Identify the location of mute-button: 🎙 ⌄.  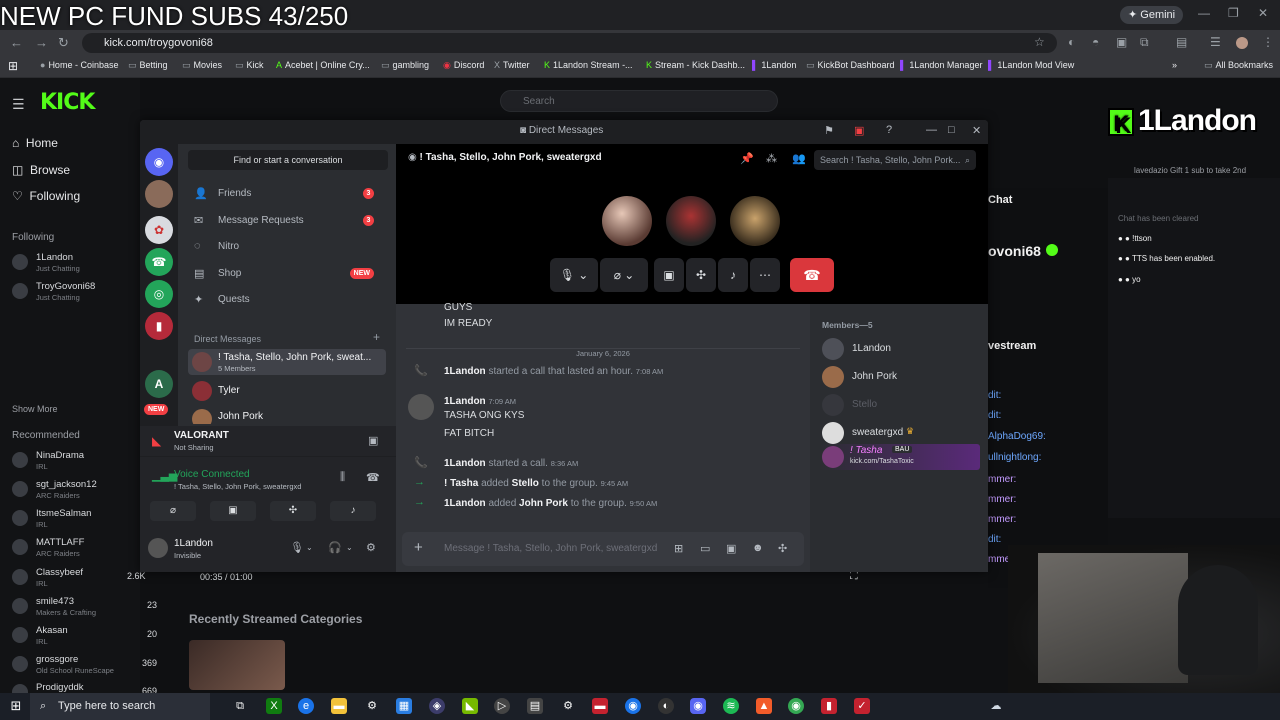
(574, 275).